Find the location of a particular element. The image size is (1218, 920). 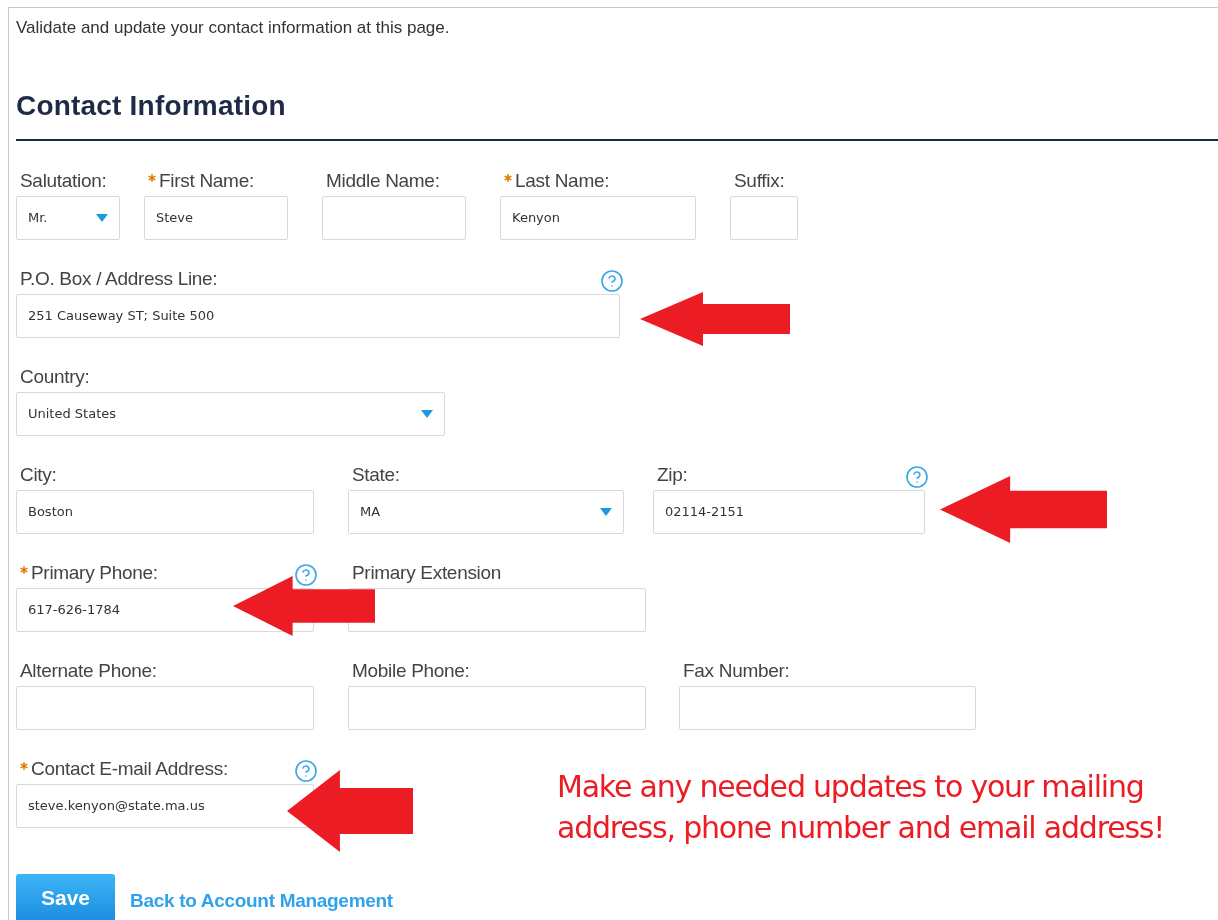

field-label: State: is located at coordinates (376, 474).